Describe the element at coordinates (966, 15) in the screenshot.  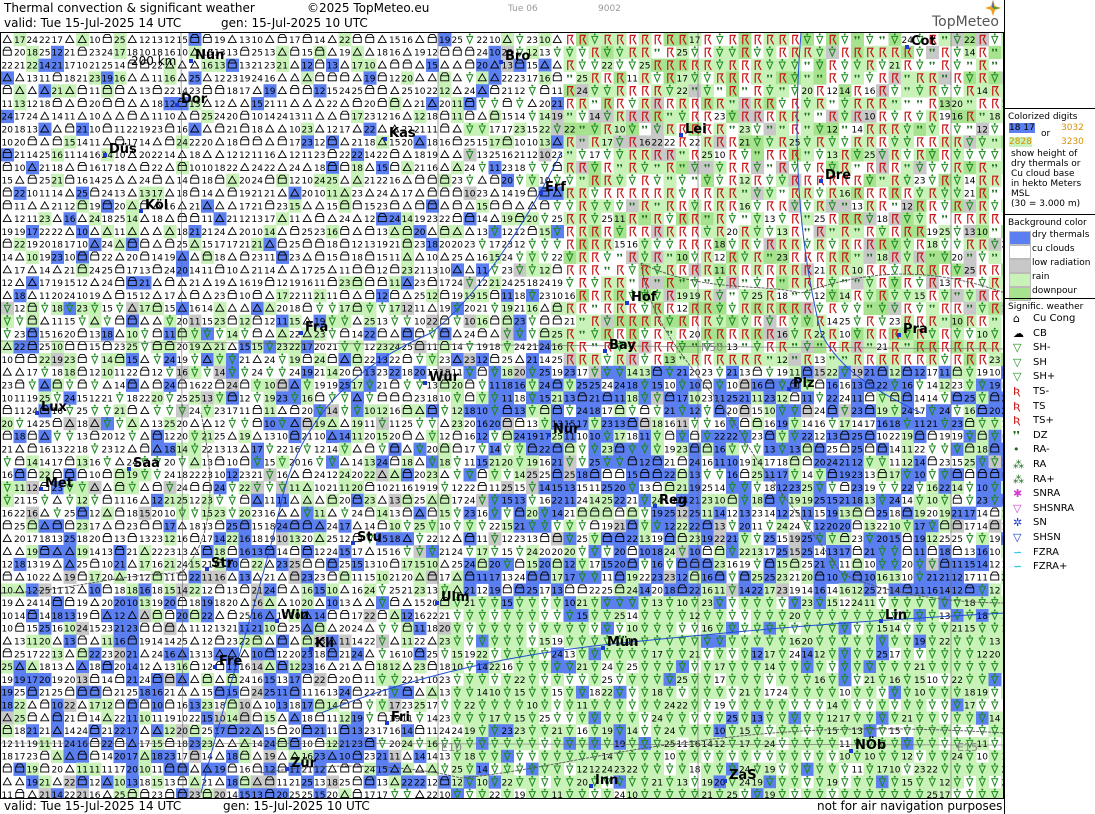
I see `topmeteo-logo: TopMeteo` at that location.